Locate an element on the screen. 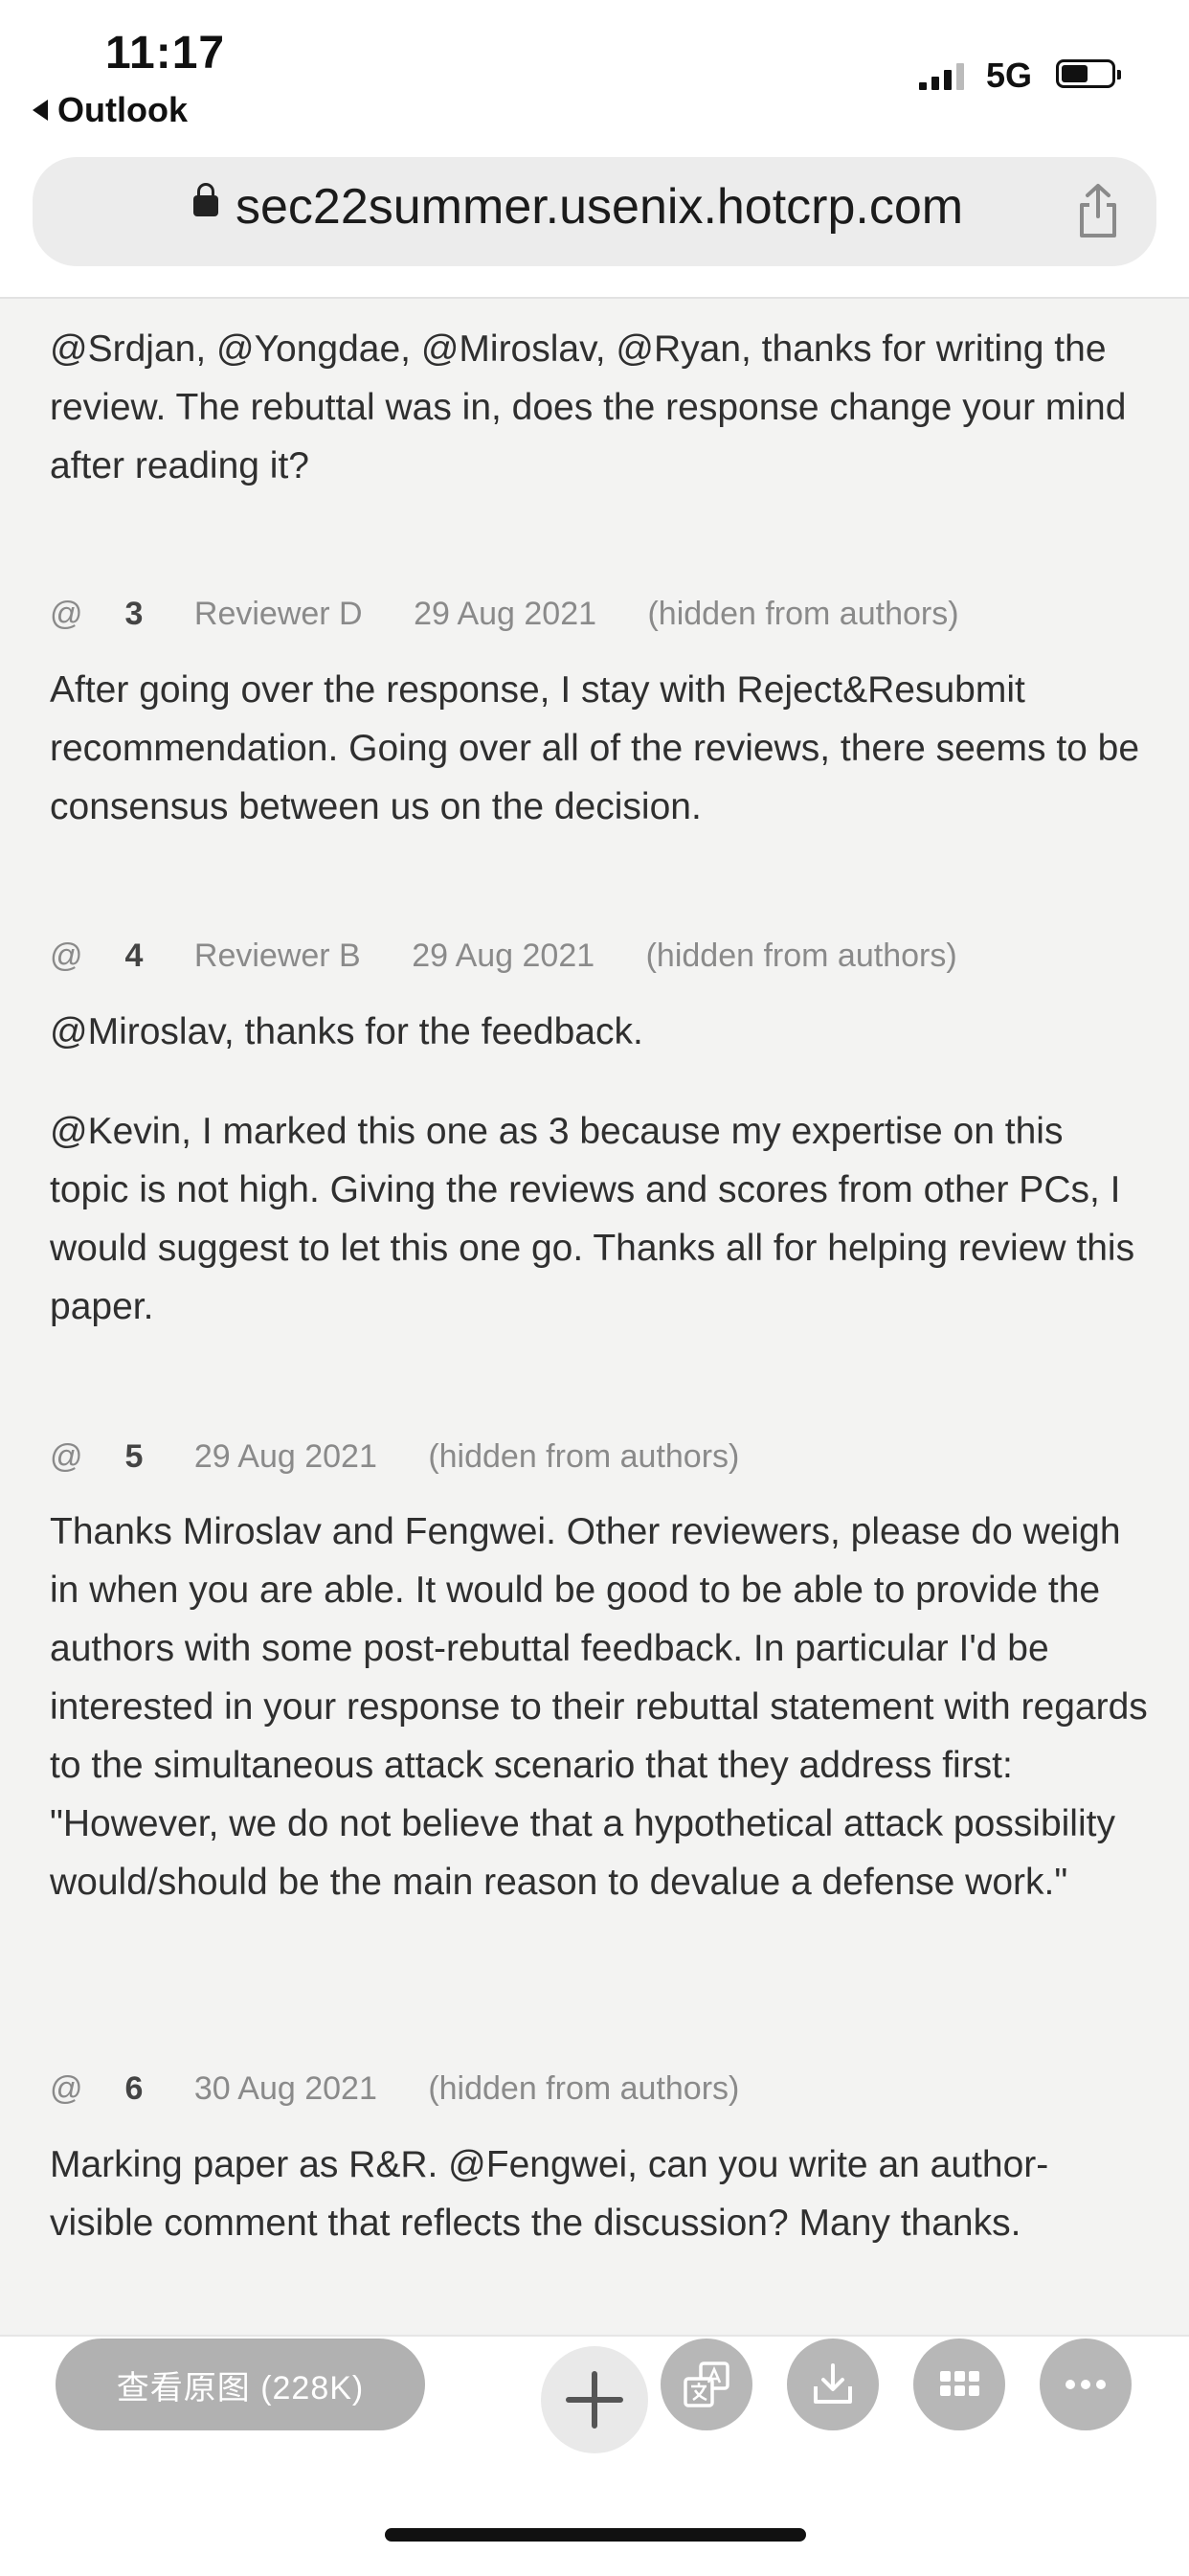  comment-number: @6 is located at coordinates (96, 2088).